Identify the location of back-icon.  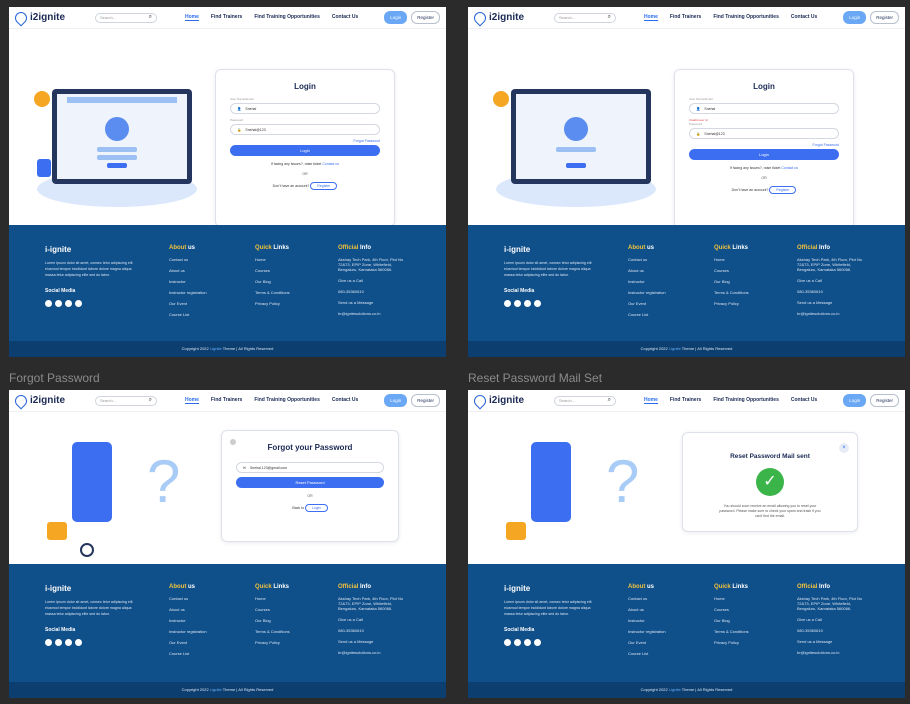
(233, 442).